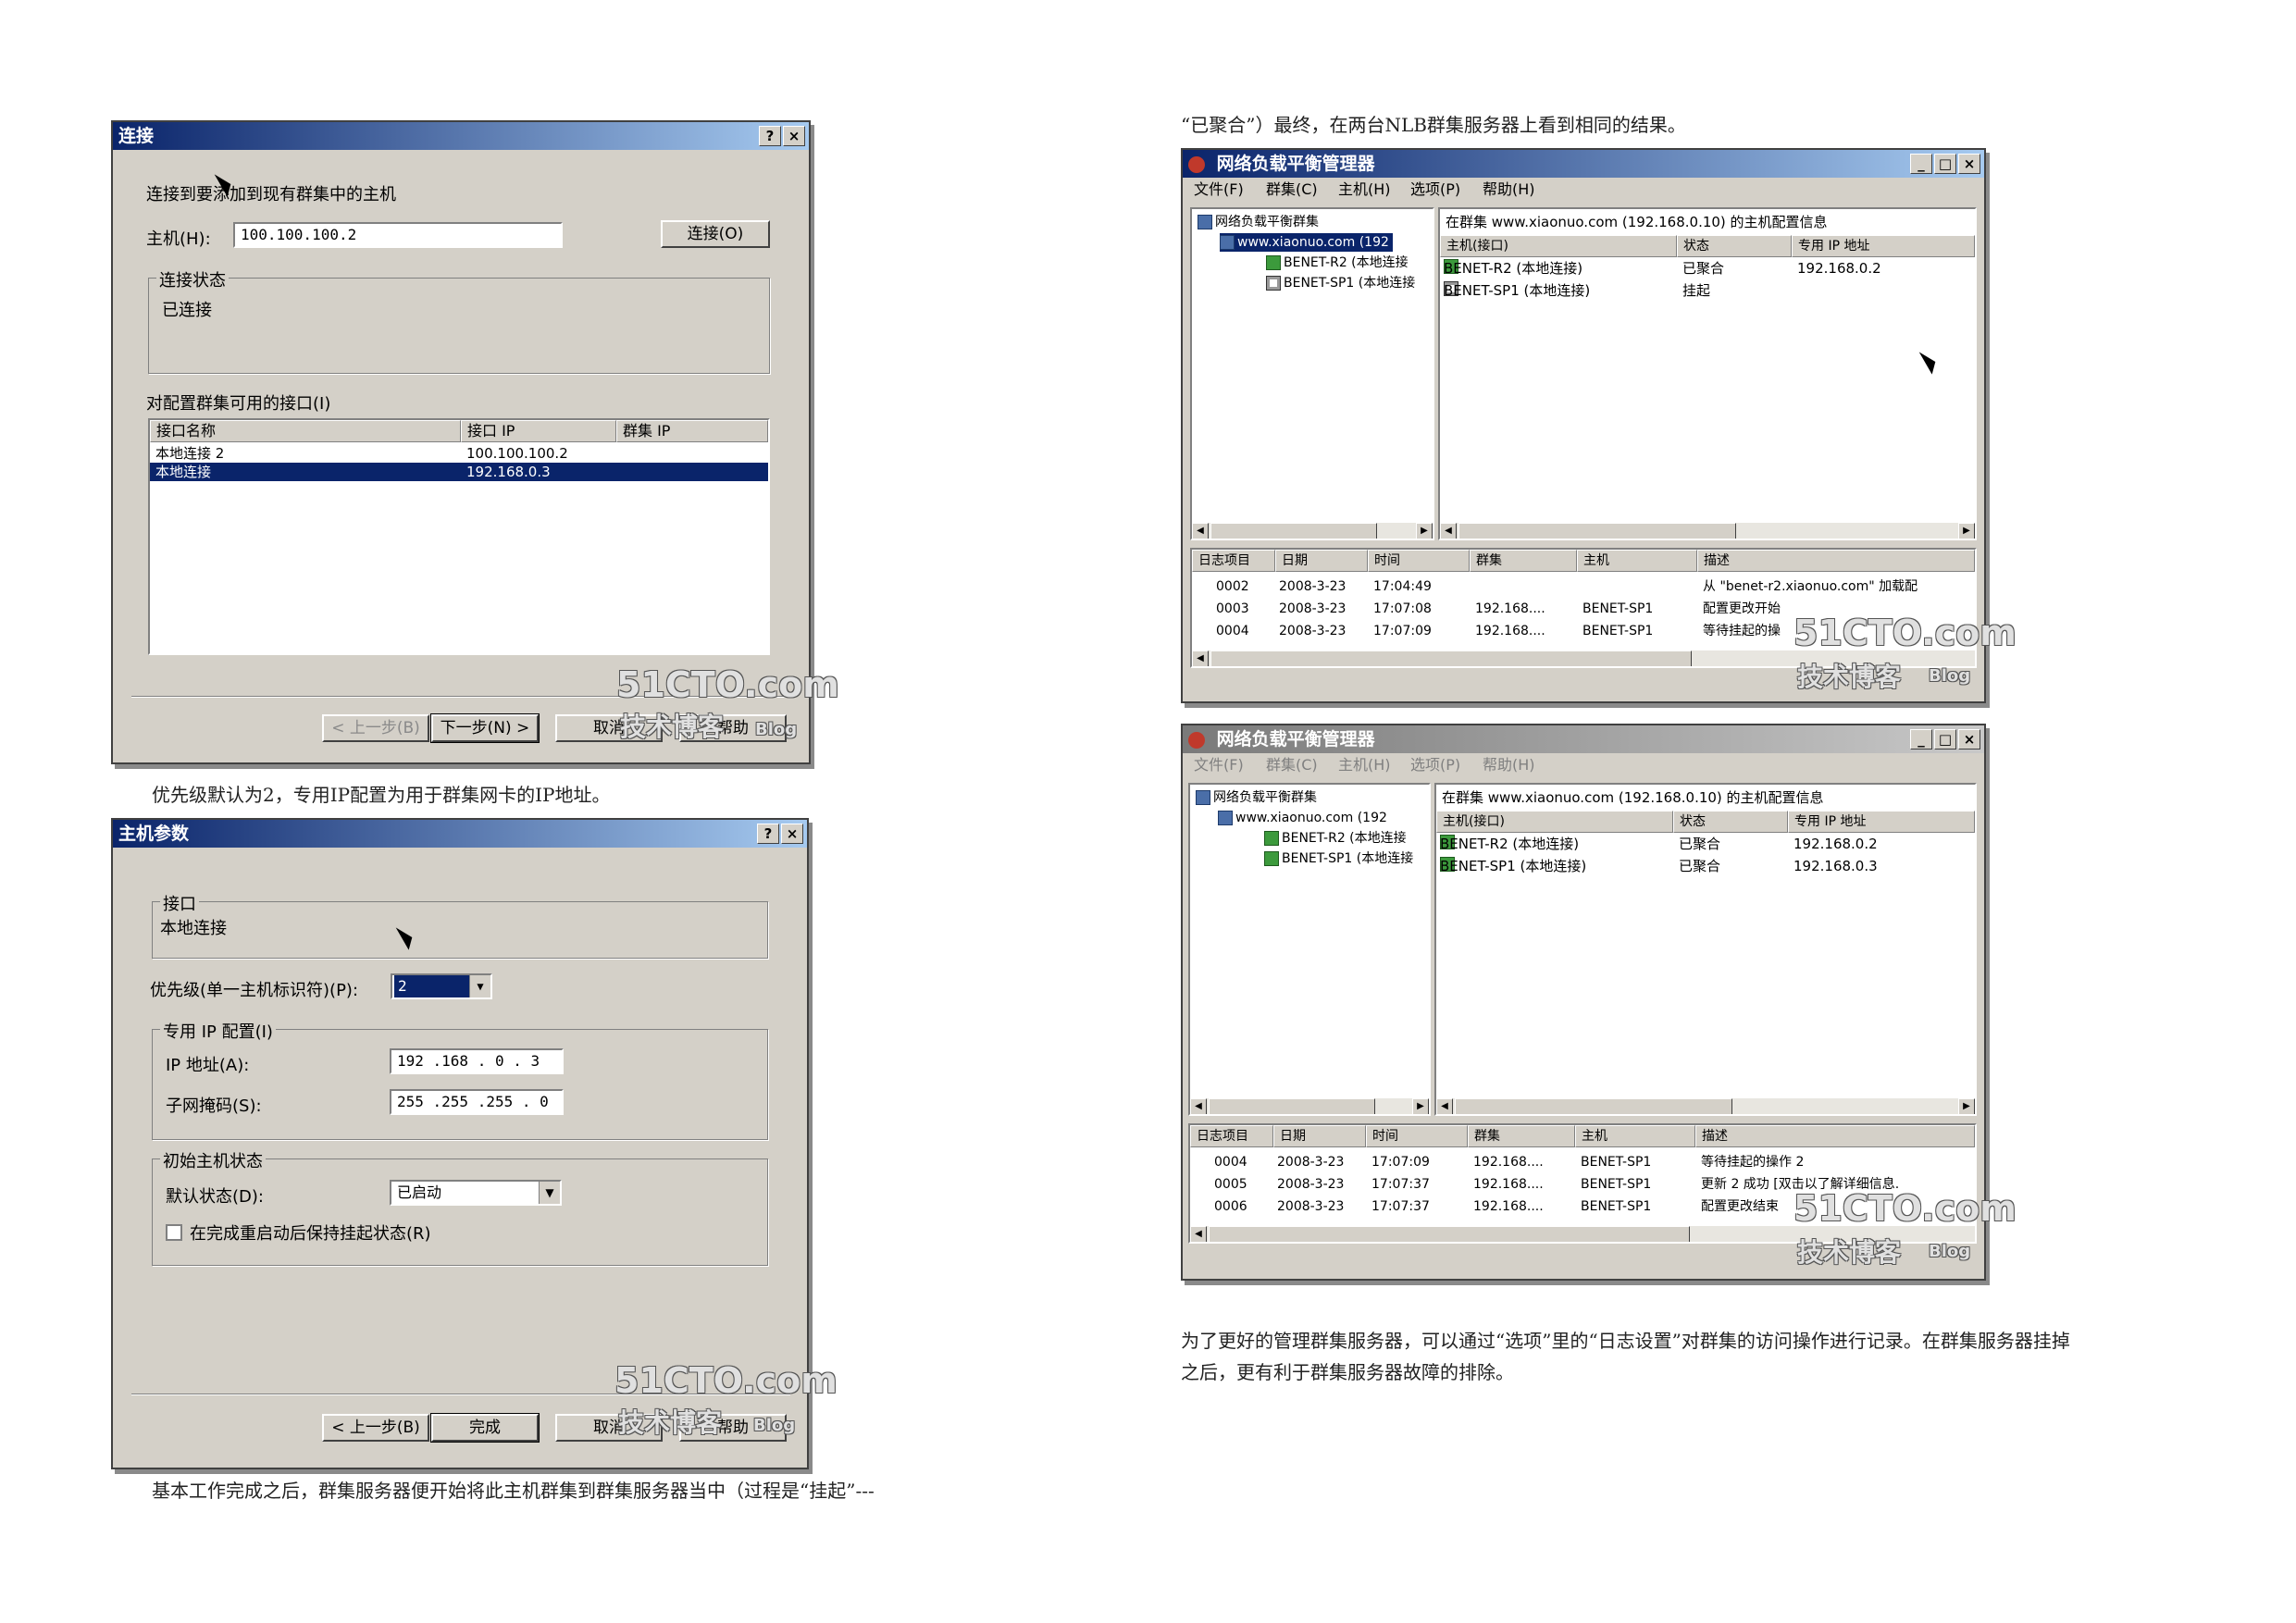  I want to click on default-state-select: 已启动 ▼, so click(476, 1193).